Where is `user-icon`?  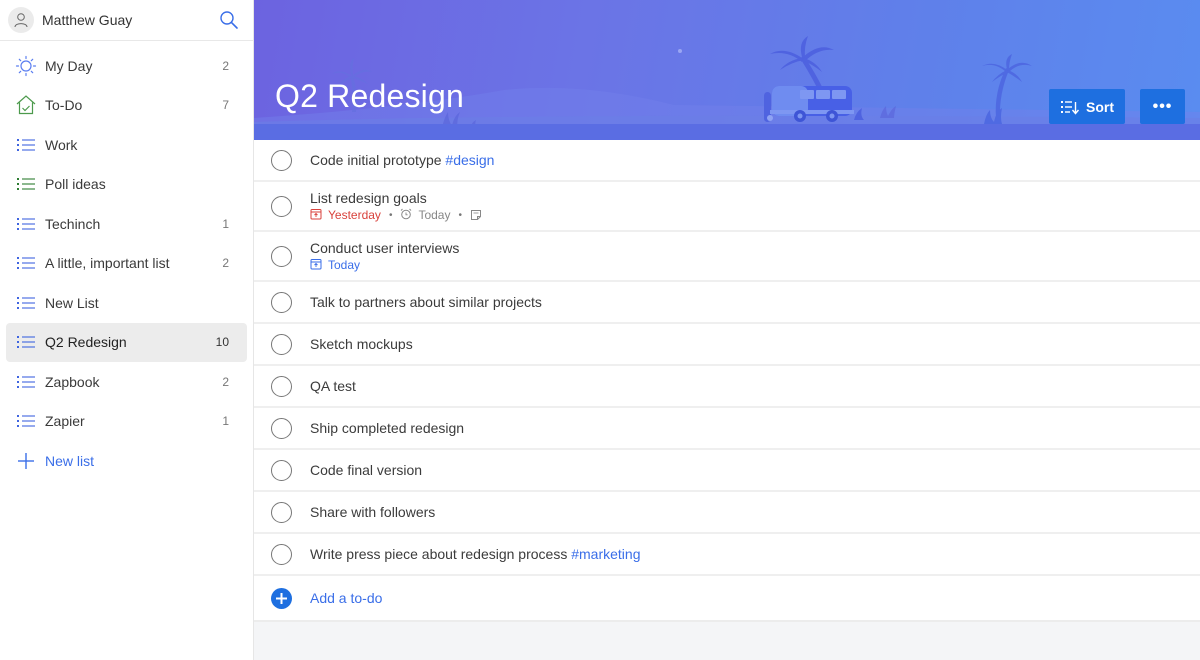
user-icon is located at coordinates (21, 20).